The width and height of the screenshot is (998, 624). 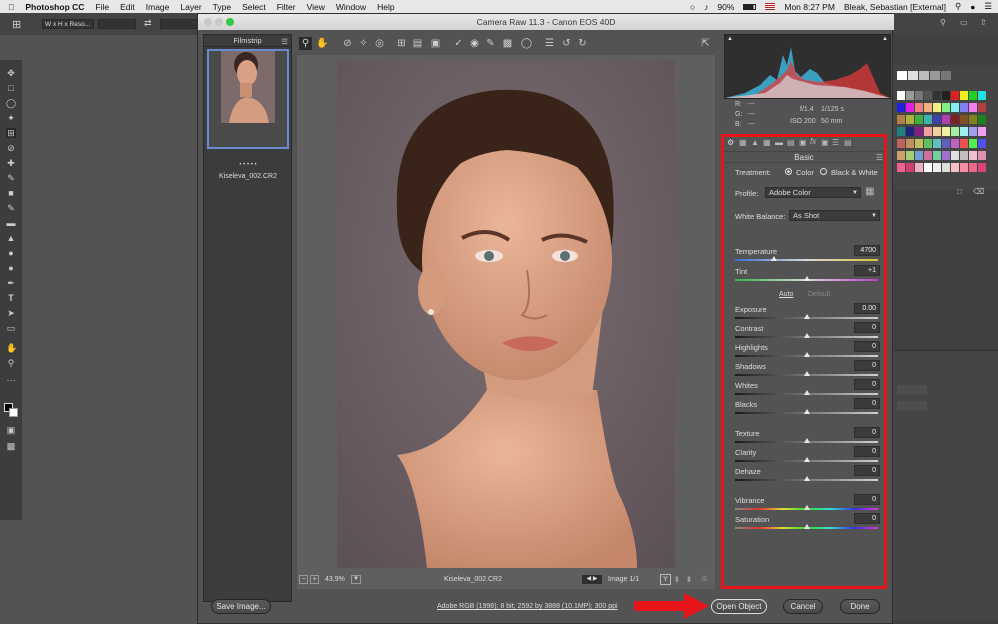 I want to click on close-window-icon, so click(x=208, y=22).